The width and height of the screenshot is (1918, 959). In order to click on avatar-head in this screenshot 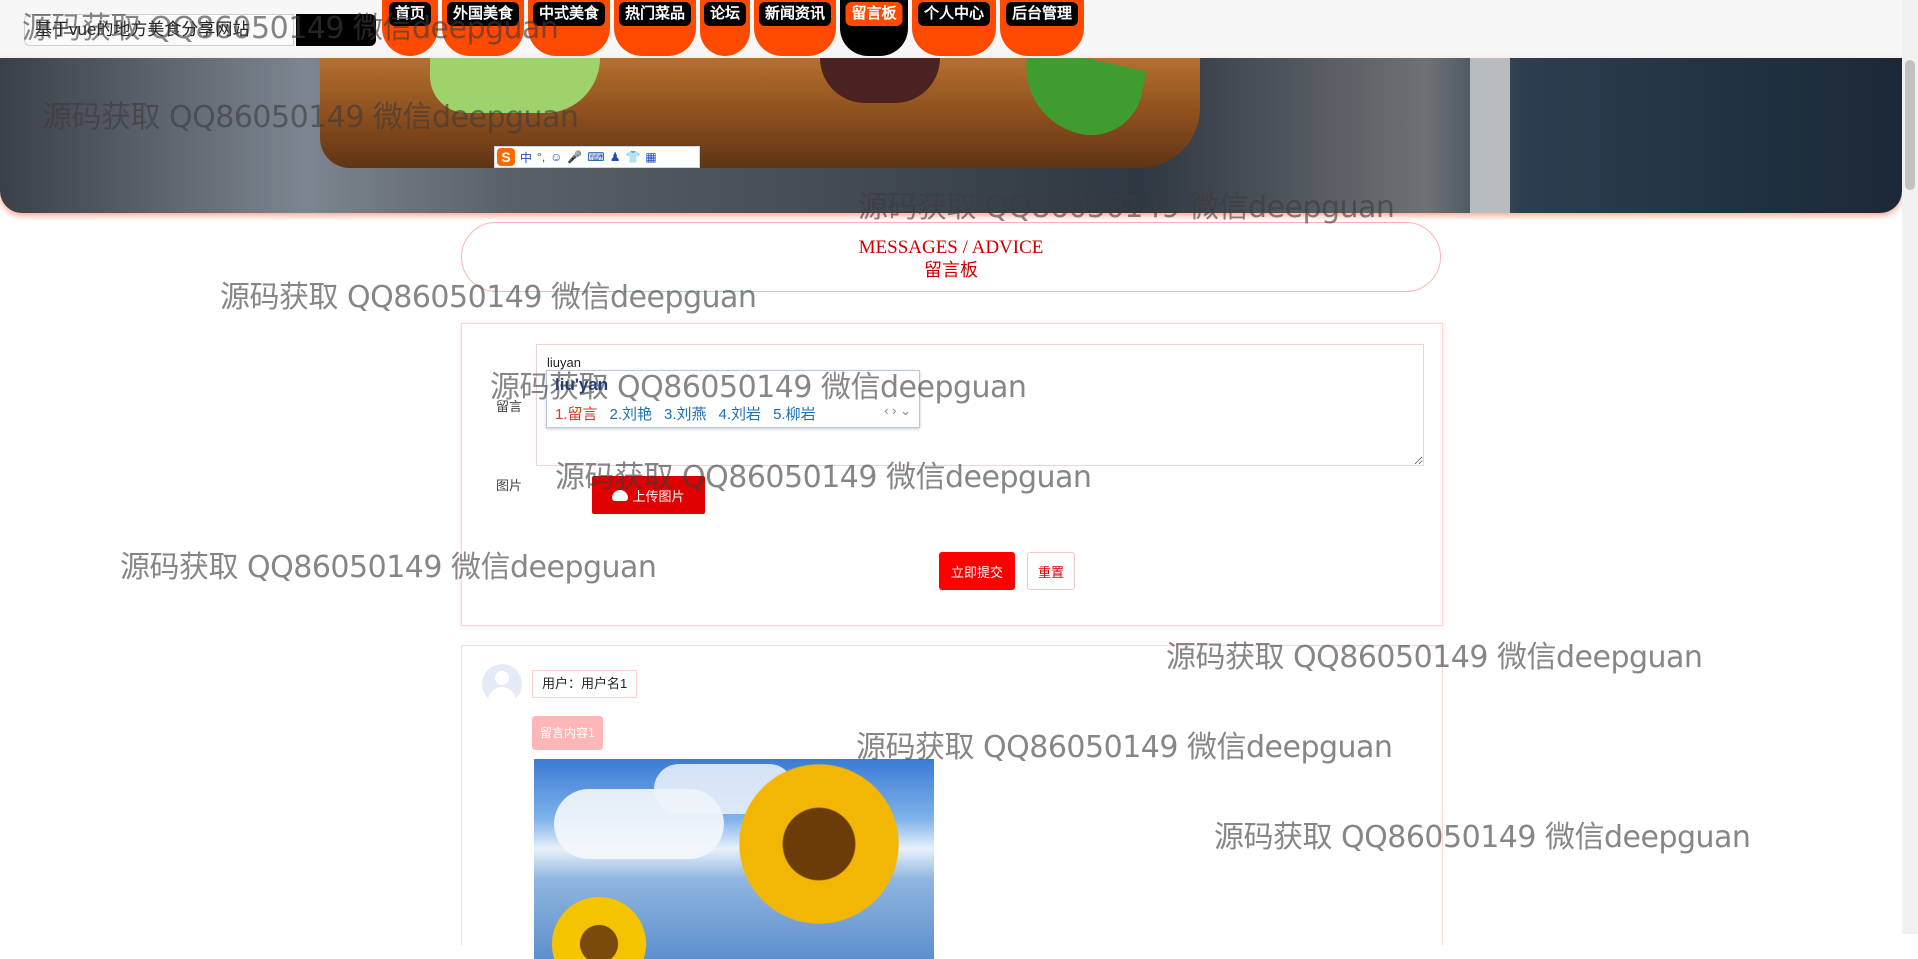, I will do `click(502, 678)`.